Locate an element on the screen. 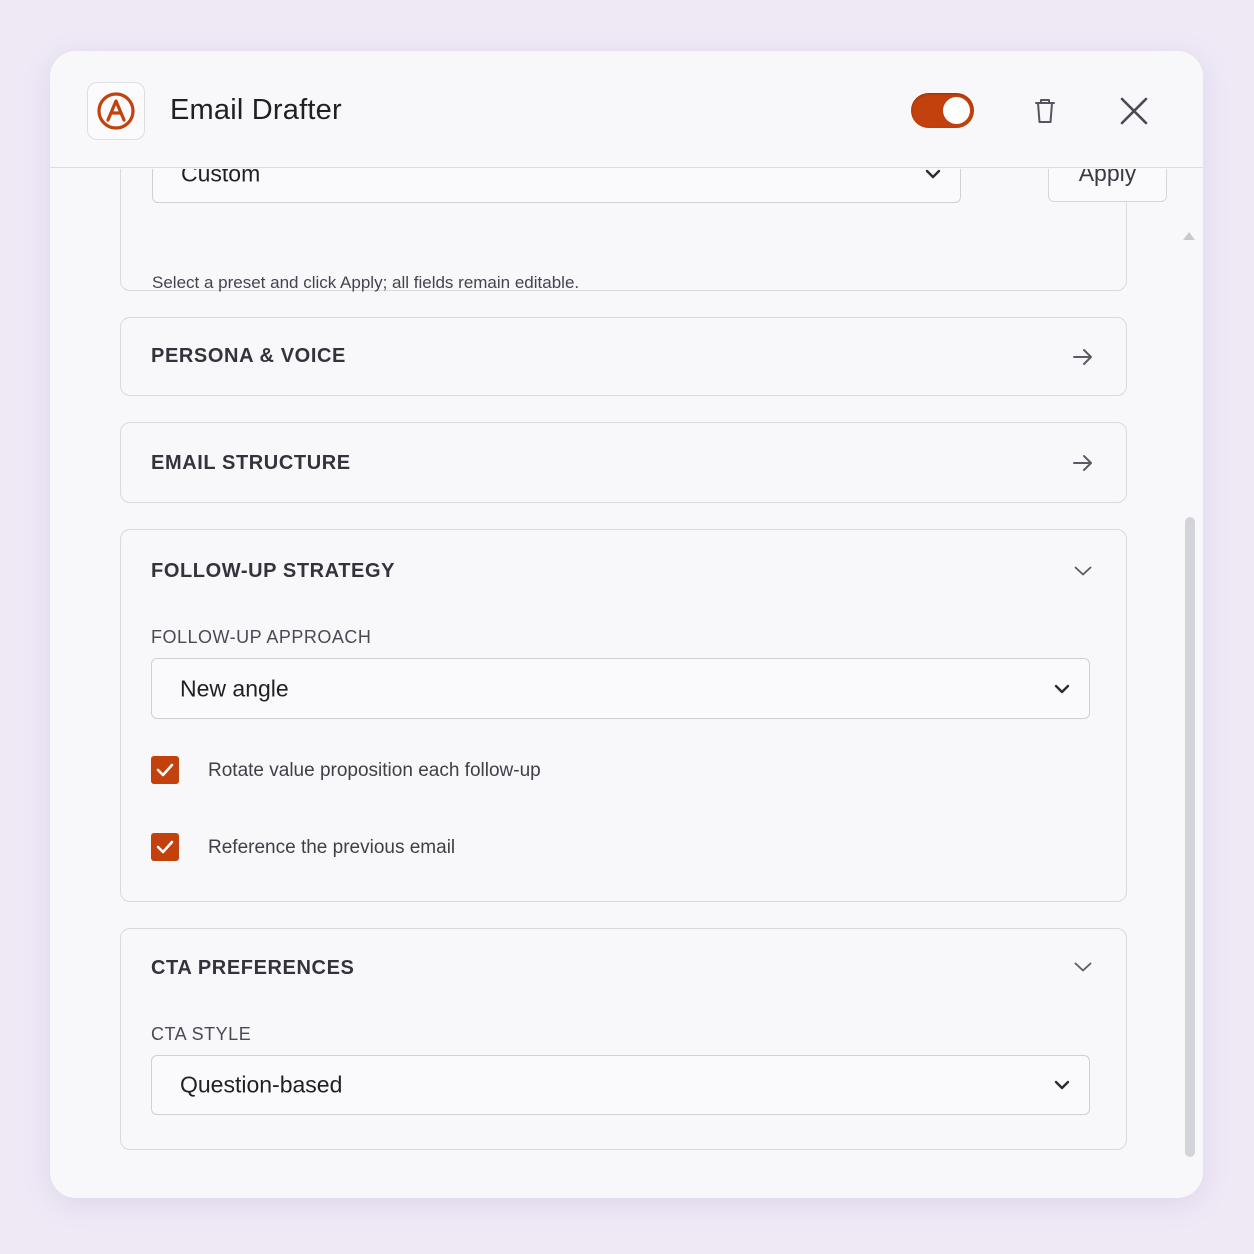 The image size is (1254, 1254). toggle-knob is located at coordinates (956, 110).